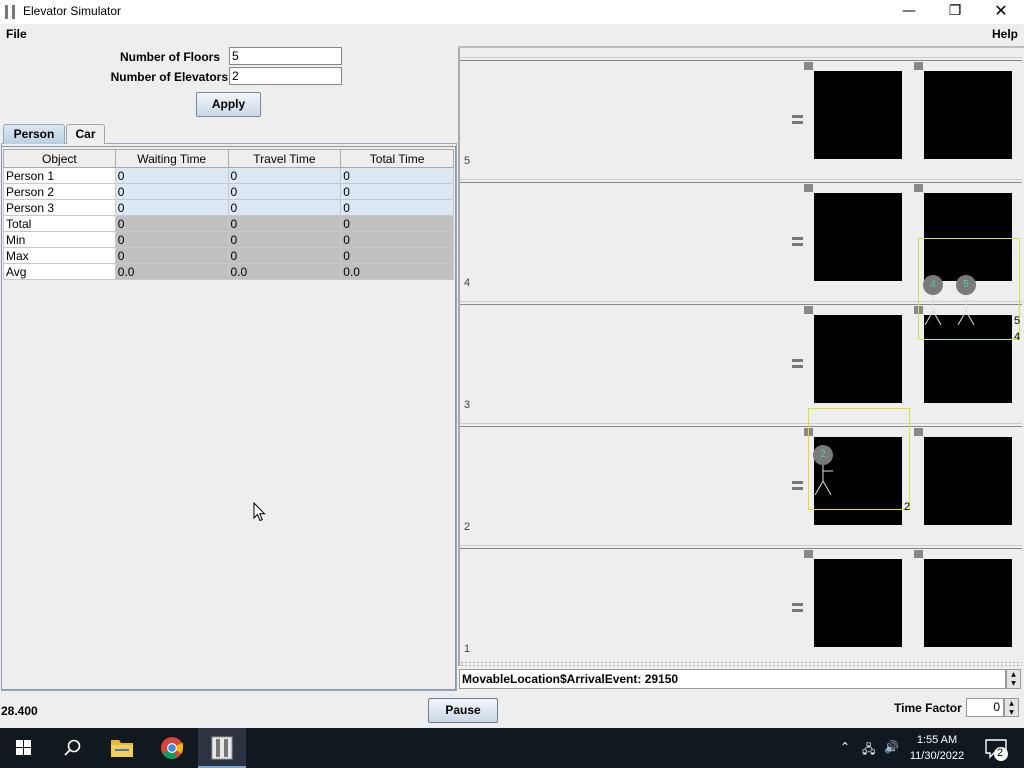 The height and width of the screenshot is (768, 1024). What do you see at coordinates (59, 207) in the screenshot?
I see `cell-object: Person 3` at bounding box center [59, 207].